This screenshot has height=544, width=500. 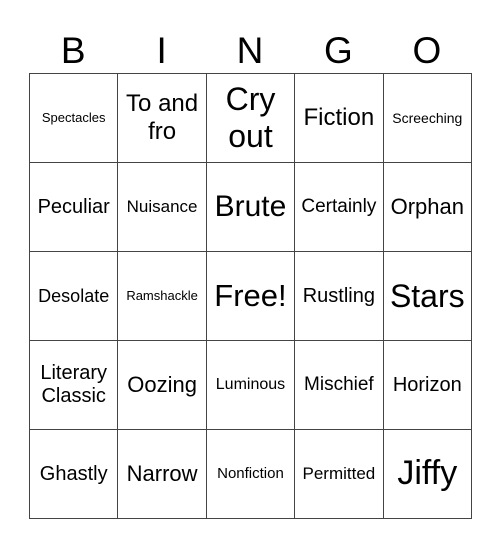 I want to click on bingo-cell: Nonfiction, so click(x=250, y=474).